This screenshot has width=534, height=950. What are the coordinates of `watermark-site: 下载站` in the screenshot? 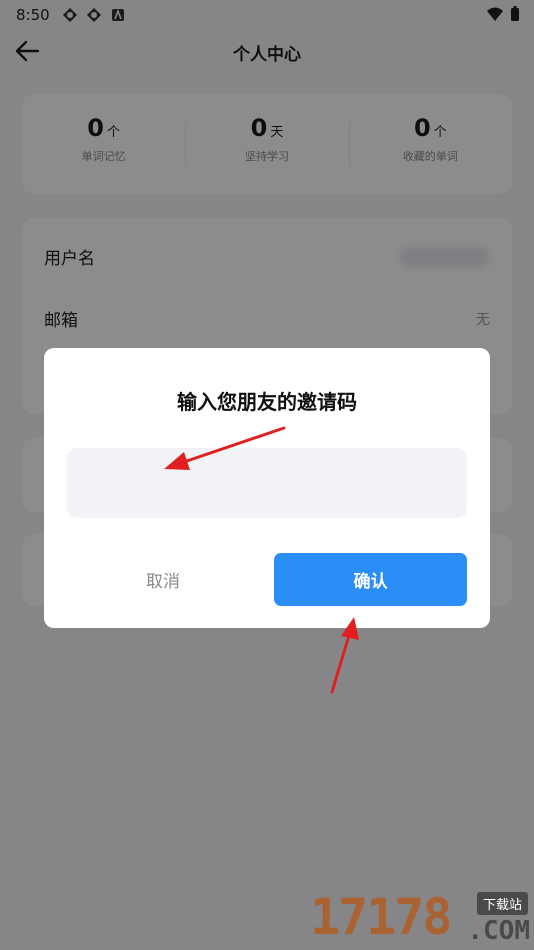 It's located at (502, 903).